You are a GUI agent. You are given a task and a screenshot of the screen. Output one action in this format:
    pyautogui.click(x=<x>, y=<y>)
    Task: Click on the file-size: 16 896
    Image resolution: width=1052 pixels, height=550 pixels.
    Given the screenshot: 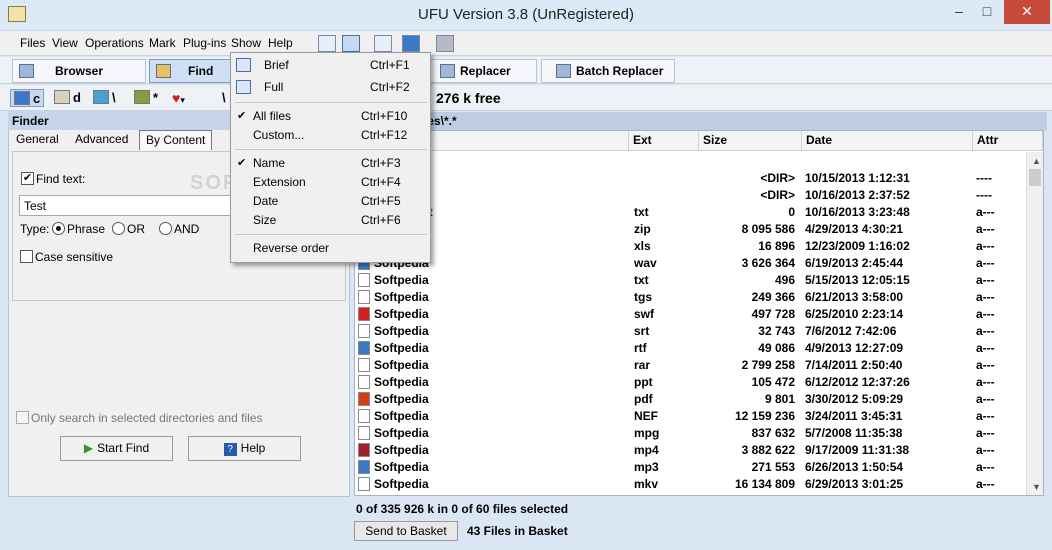 What is the action you would take?
    pyautogui.click(x=776, y=246)
    